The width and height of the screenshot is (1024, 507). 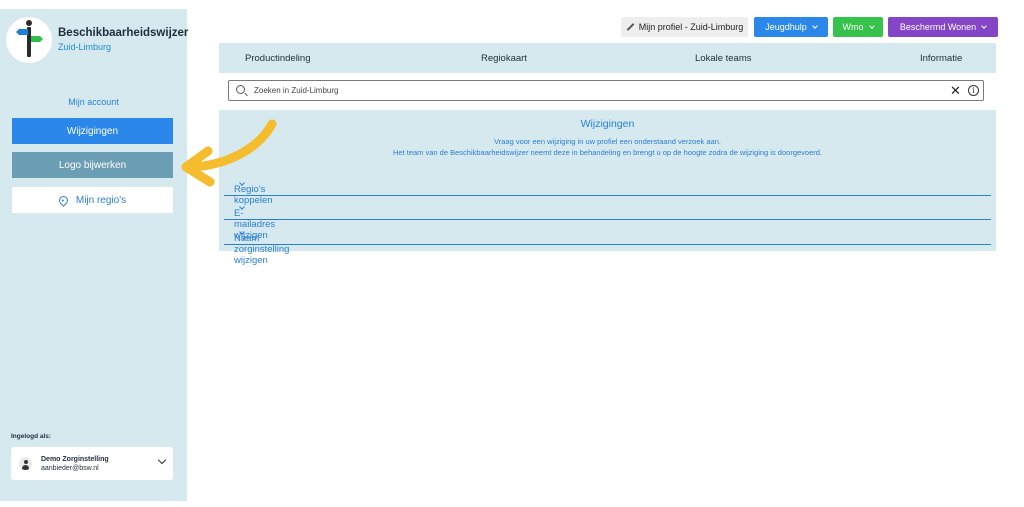 What do you see at coordinates (240, 89) in the screenshot?
I see `search-icon` at bounding box center [240, 89].